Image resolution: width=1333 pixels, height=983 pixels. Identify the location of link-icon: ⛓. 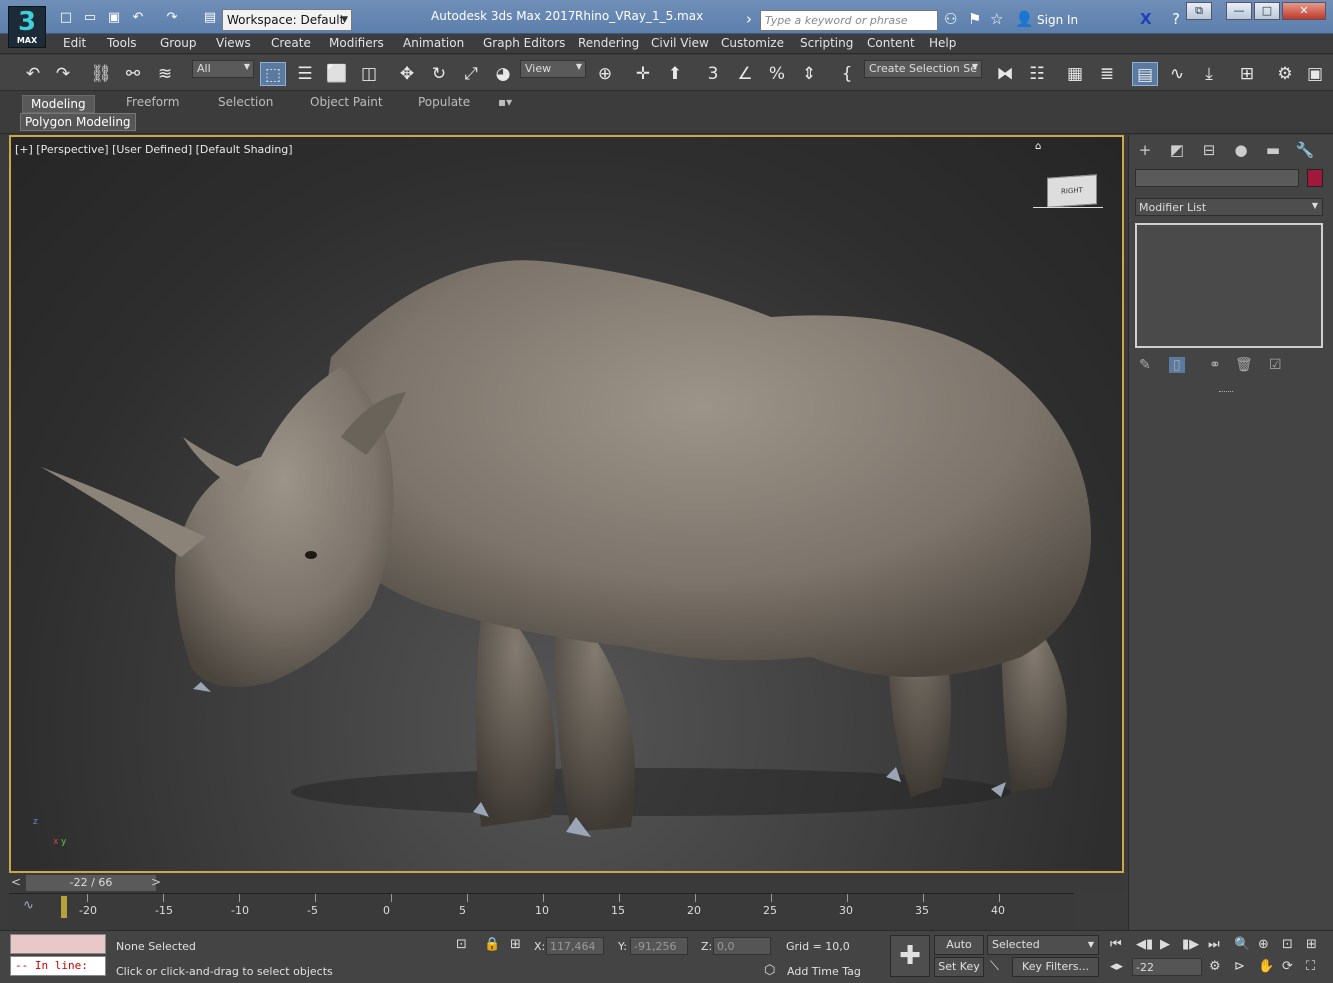
(101, 74).